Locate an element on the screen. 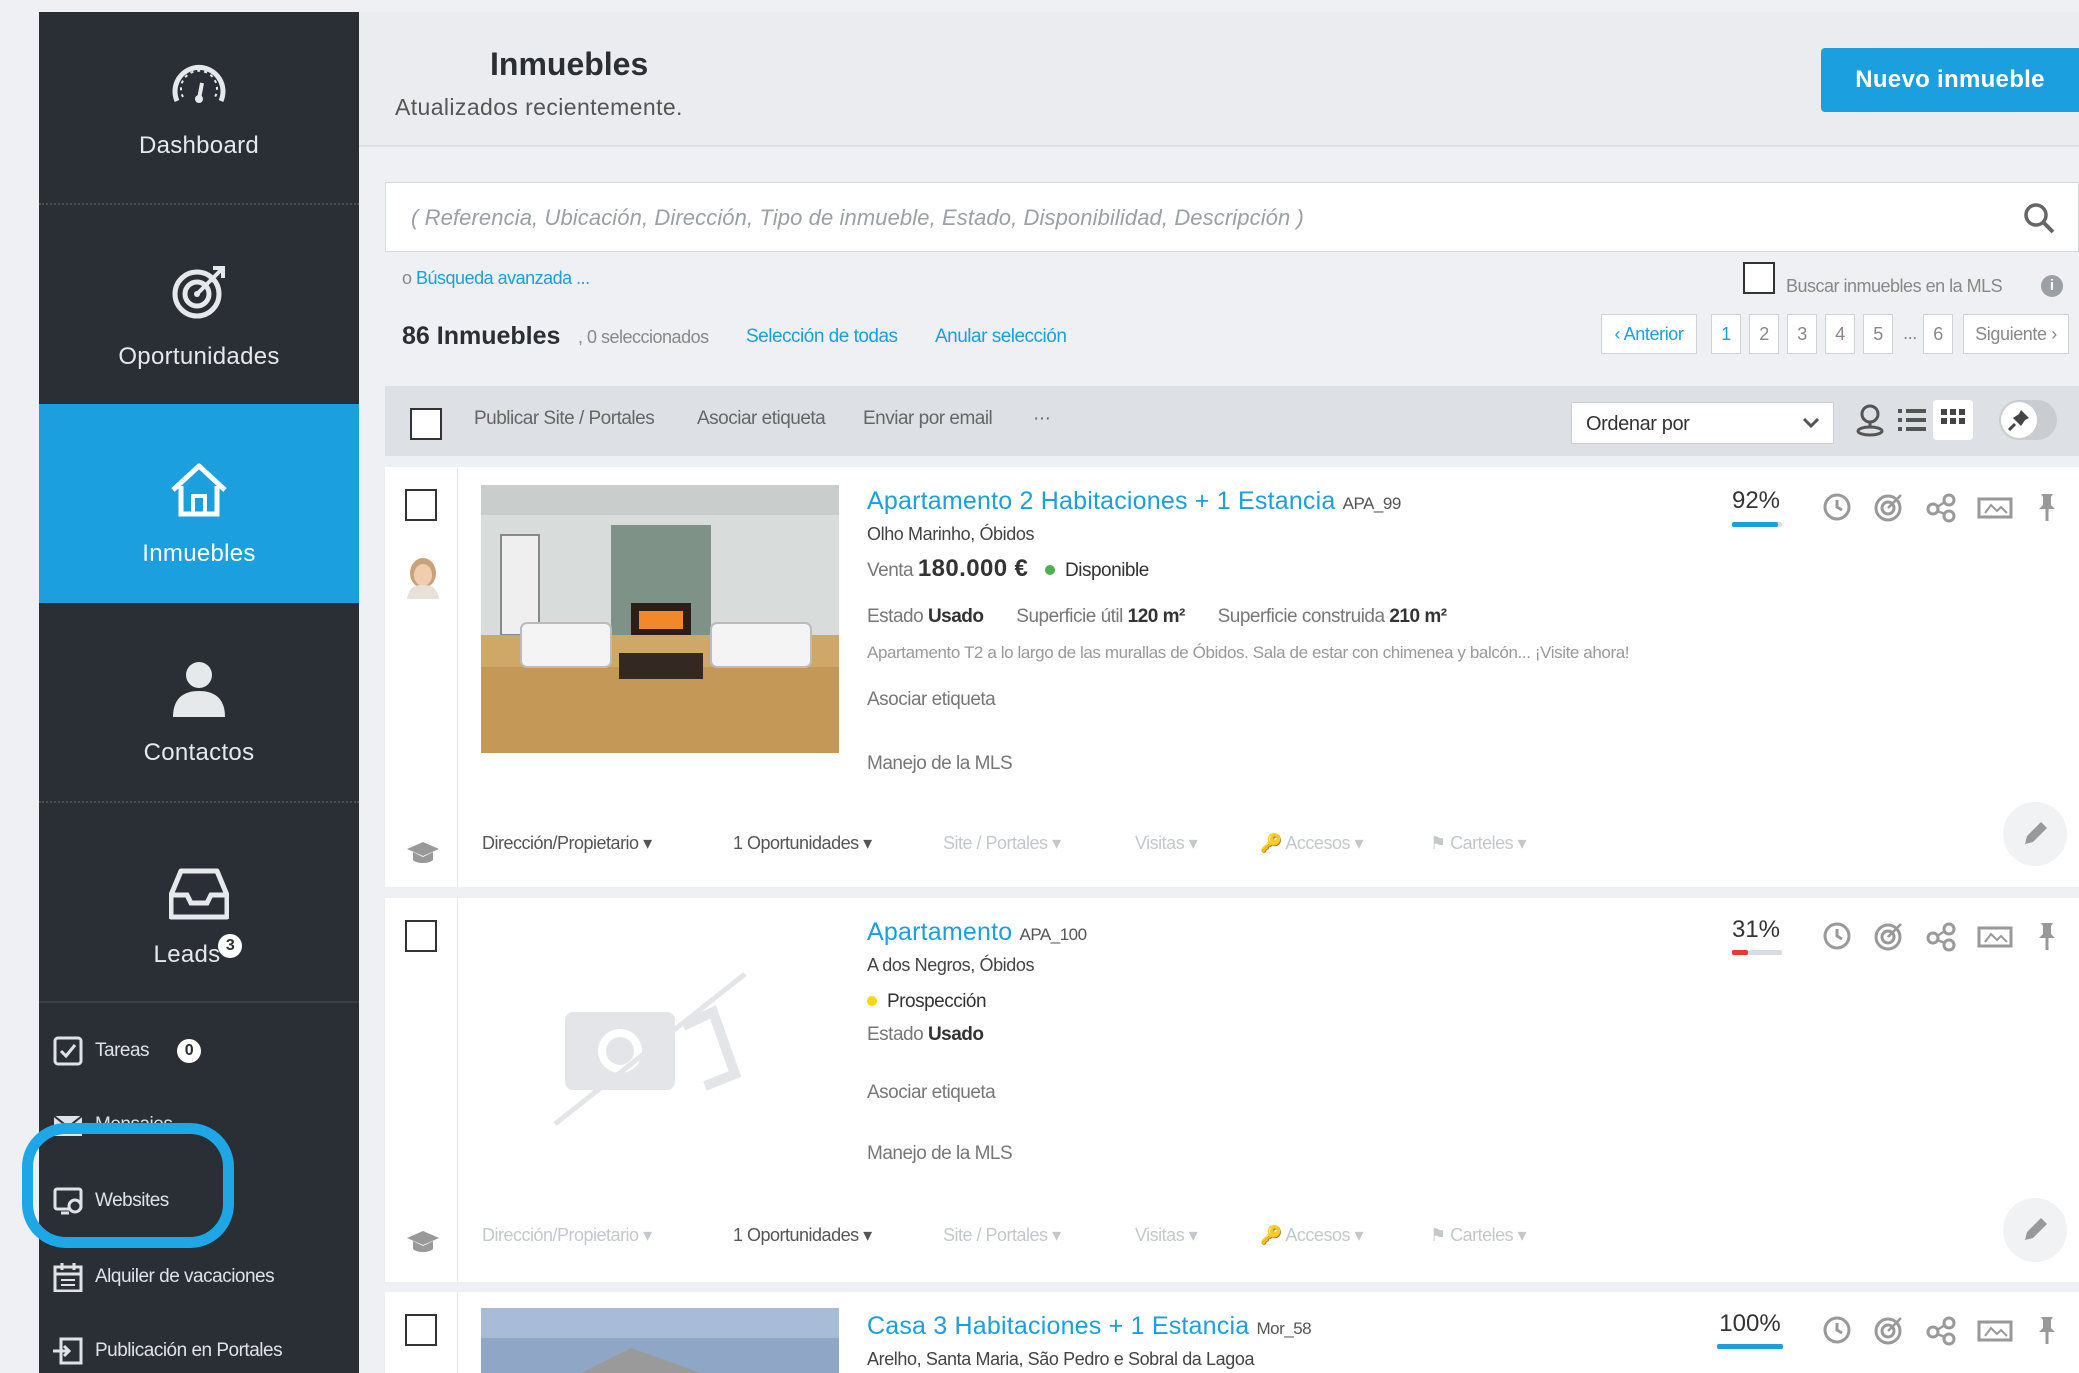 This screenshot has width=2079, height=1373. property-title: Casa 3 Habitaciones + 1 Estancia Mor_58 is located at coordinates (1089, 1326).